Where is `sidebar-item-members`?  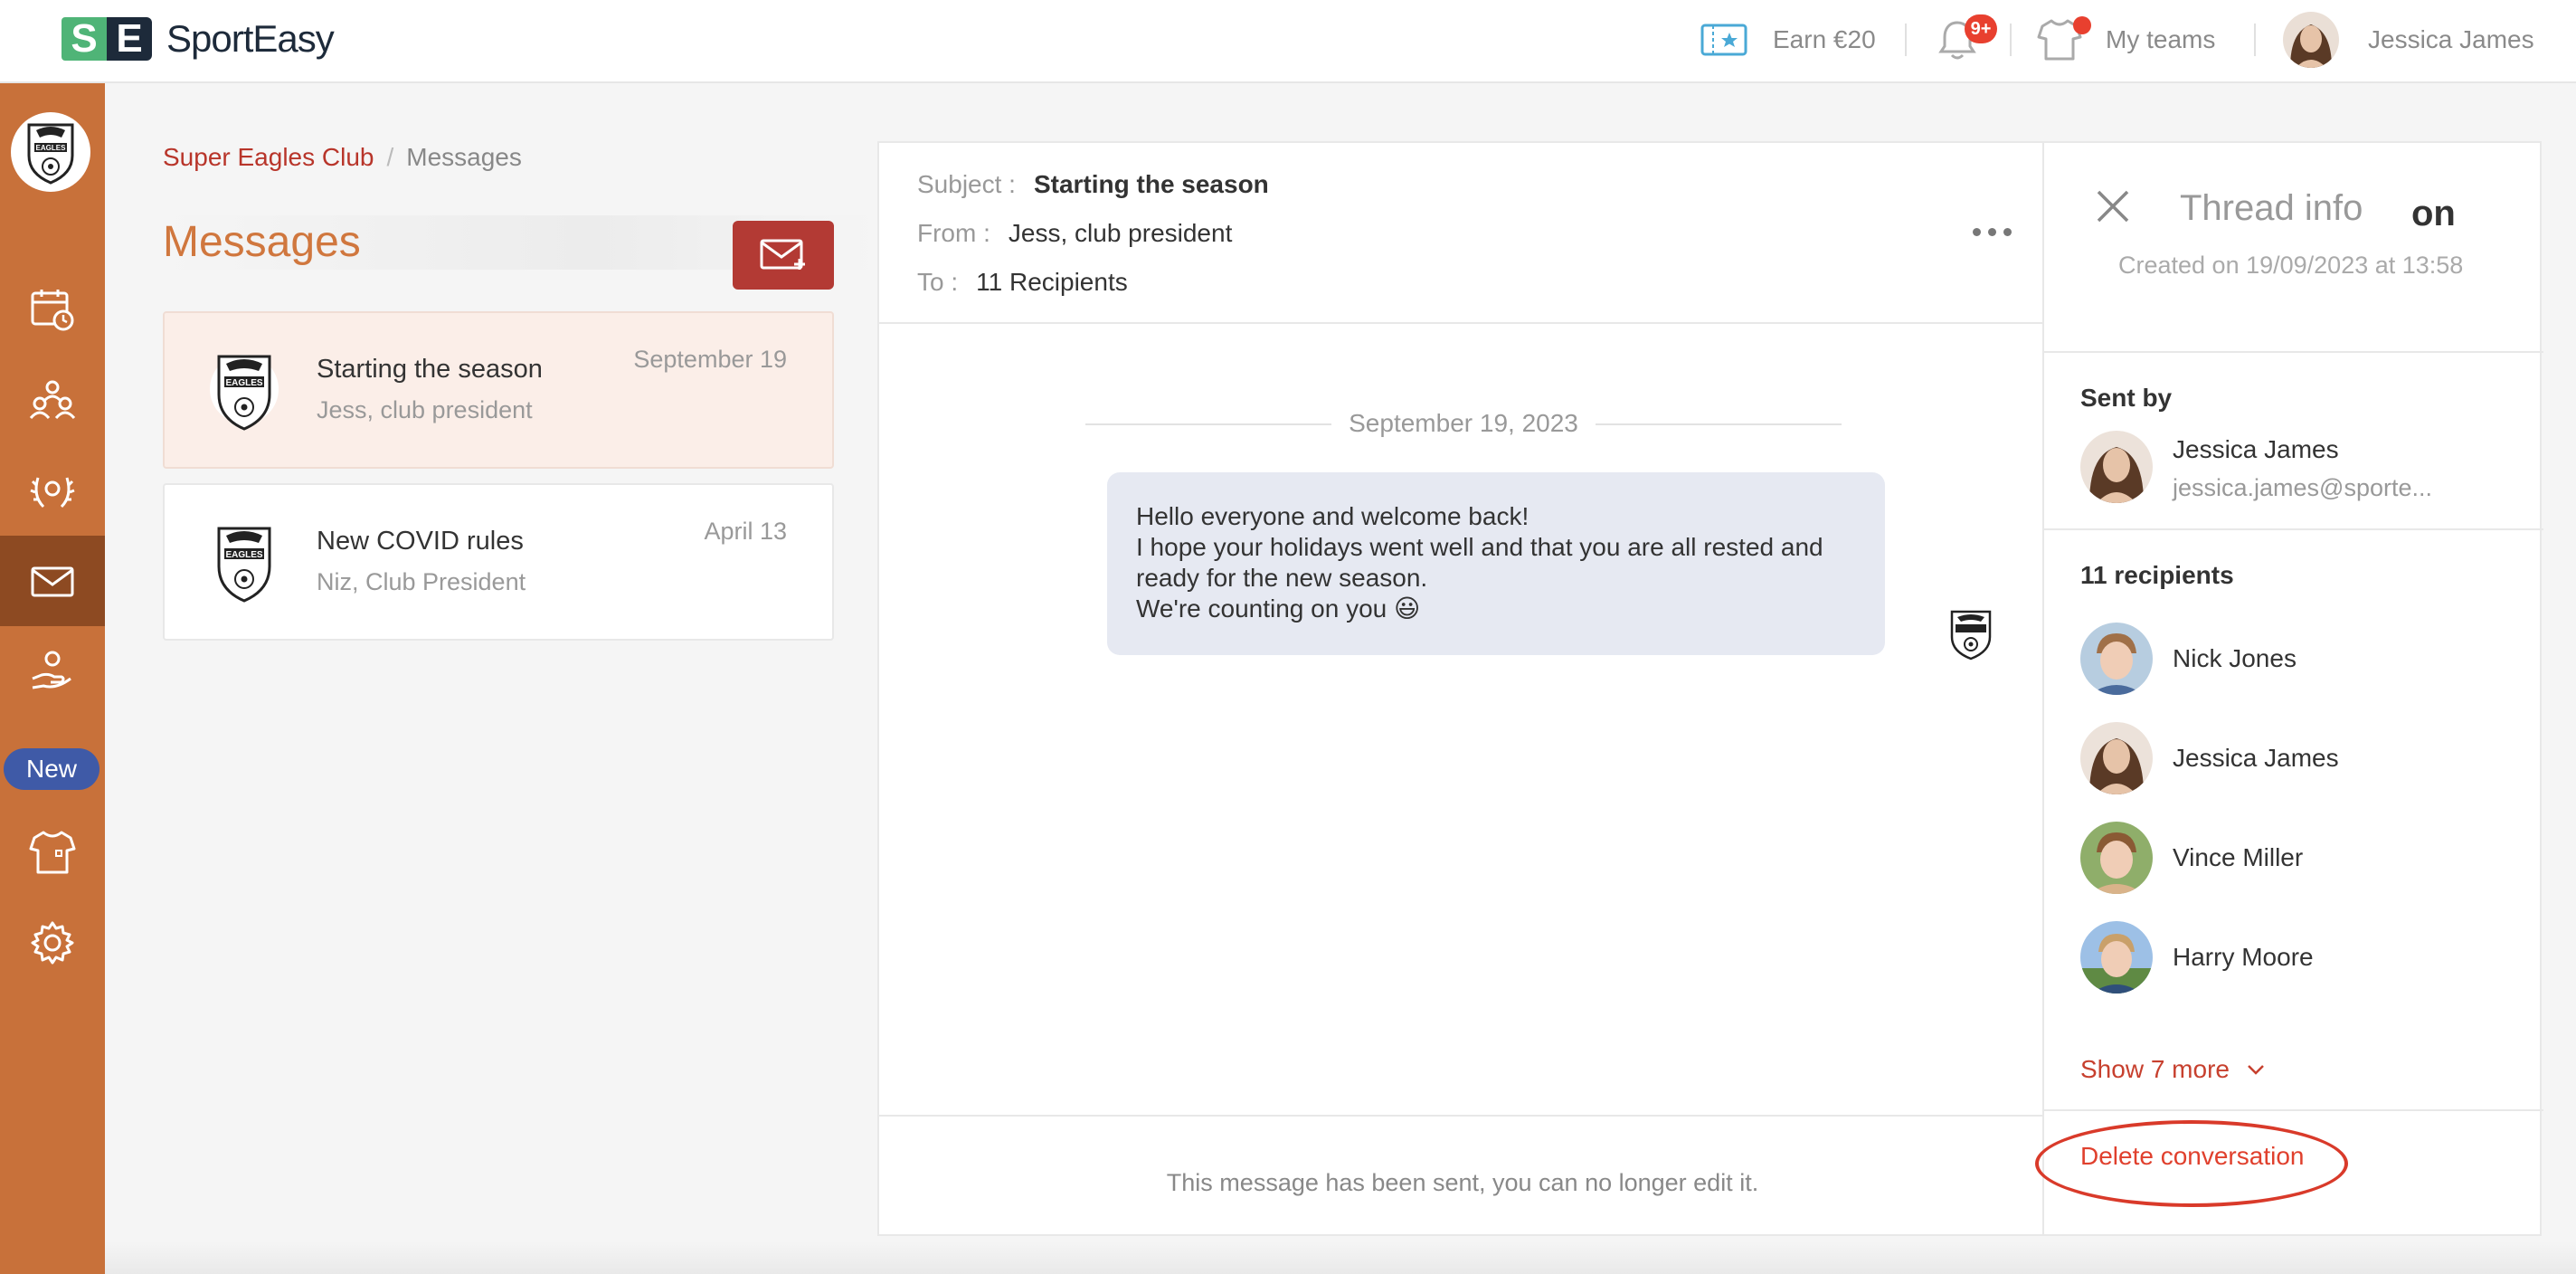
sidebar-item-members is located at coordinates (52, 400).